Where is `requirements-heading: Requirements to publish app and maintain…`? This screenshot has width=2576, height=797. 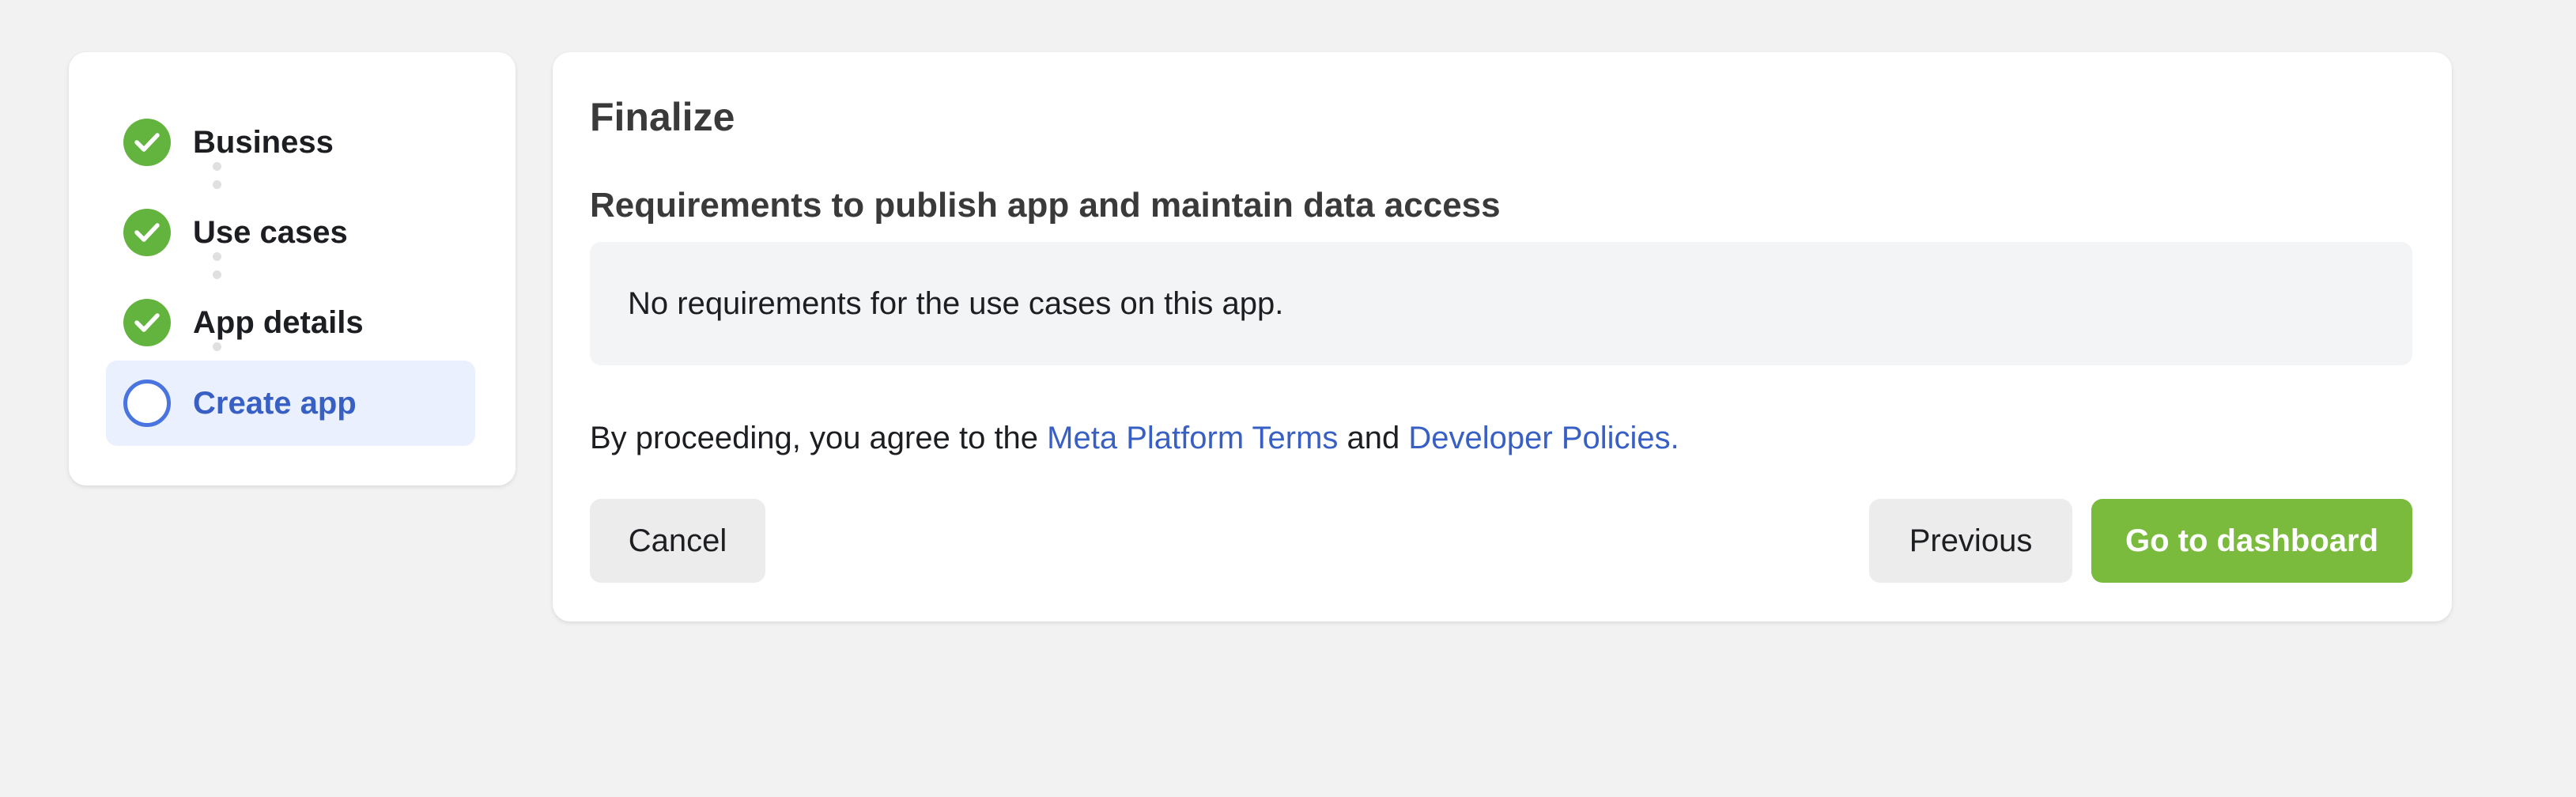
requirements-heading: Requirements to publish app and maintain… is located at coordinates (1045, 205).